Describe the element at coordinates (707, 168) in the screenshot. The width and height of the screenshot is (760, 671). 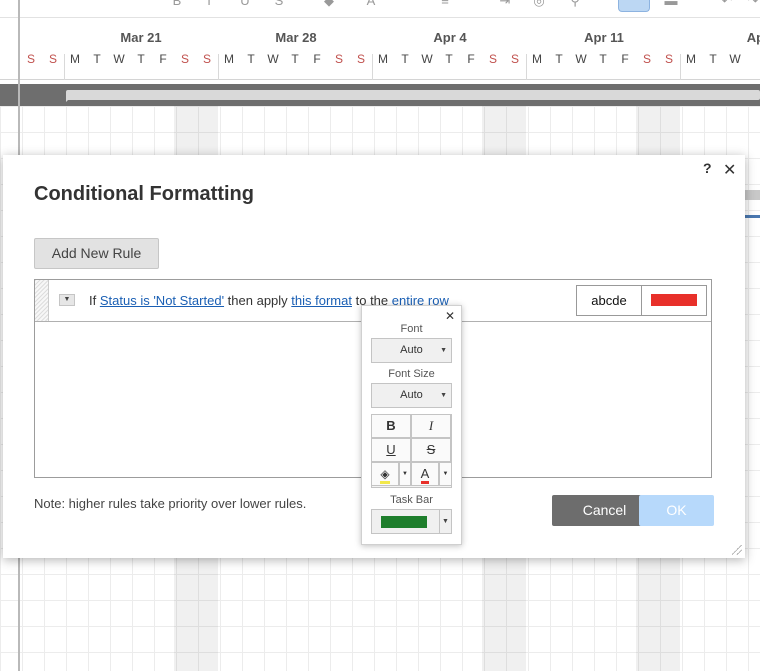
I see `help-icon: ?` at that location.